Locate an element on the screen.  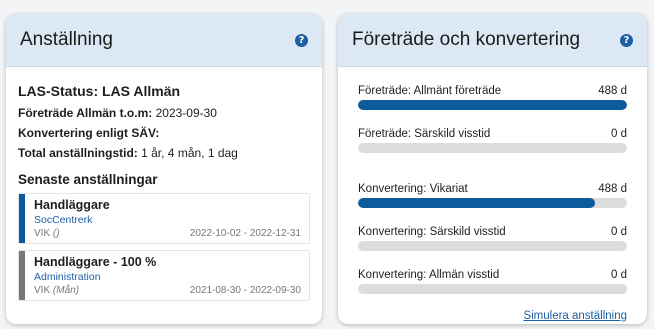
card-title: Handläggare - 100 % is located at coordinates (95, 262).